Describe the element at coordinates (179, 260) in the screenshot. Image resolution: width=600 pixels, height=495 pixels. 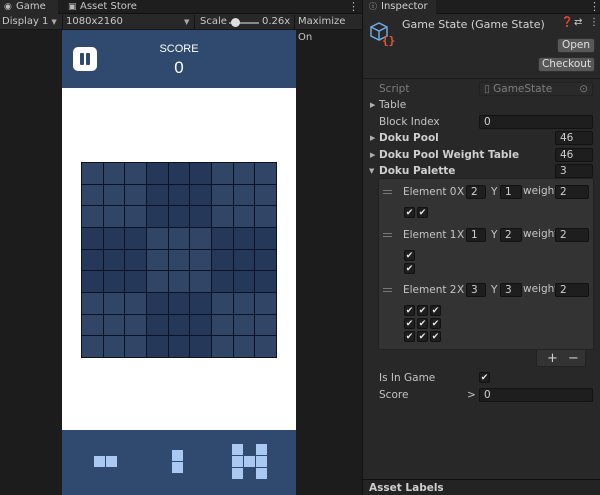
I see `game-board` at that location.